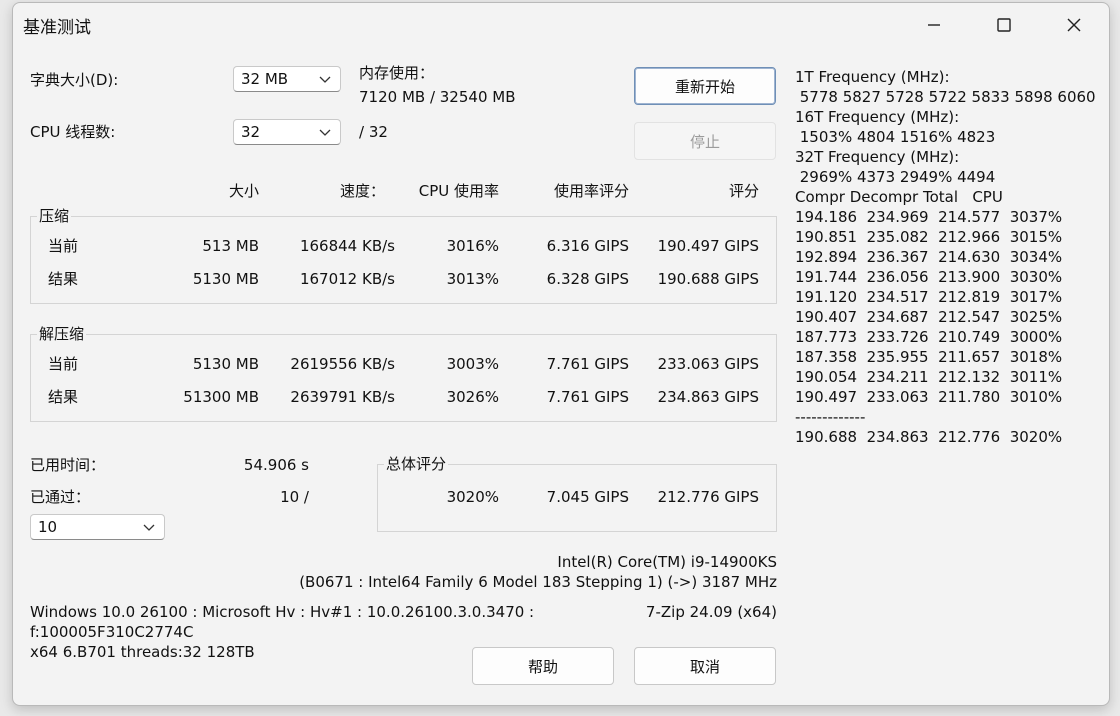 This screenshot has width=1120, height=716. Describe the element at coordinates (437, 97) in the screenshot. I see `memory-usage-value: 7120 MB / 32540 MB` at that location.